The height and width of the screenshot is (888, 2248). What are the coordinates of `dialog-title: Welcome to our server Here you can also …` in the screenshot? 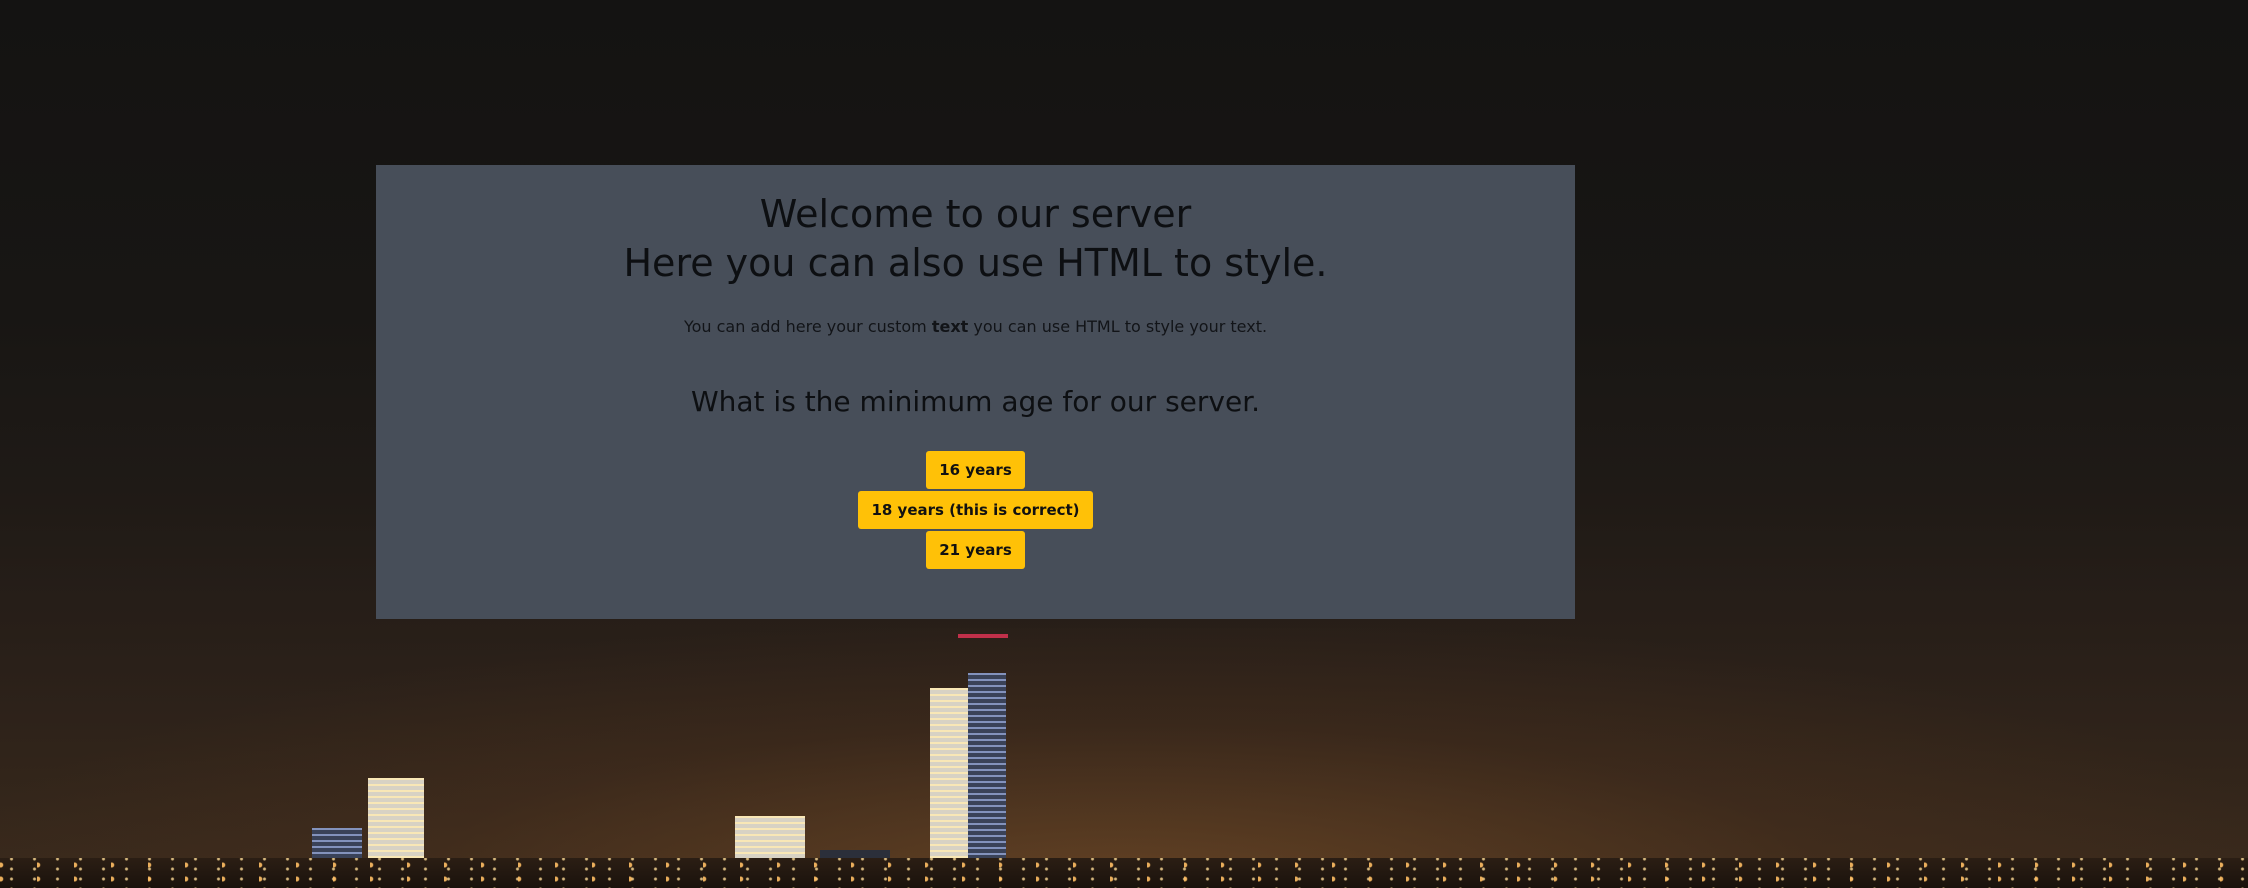 It's located at (975, 239).